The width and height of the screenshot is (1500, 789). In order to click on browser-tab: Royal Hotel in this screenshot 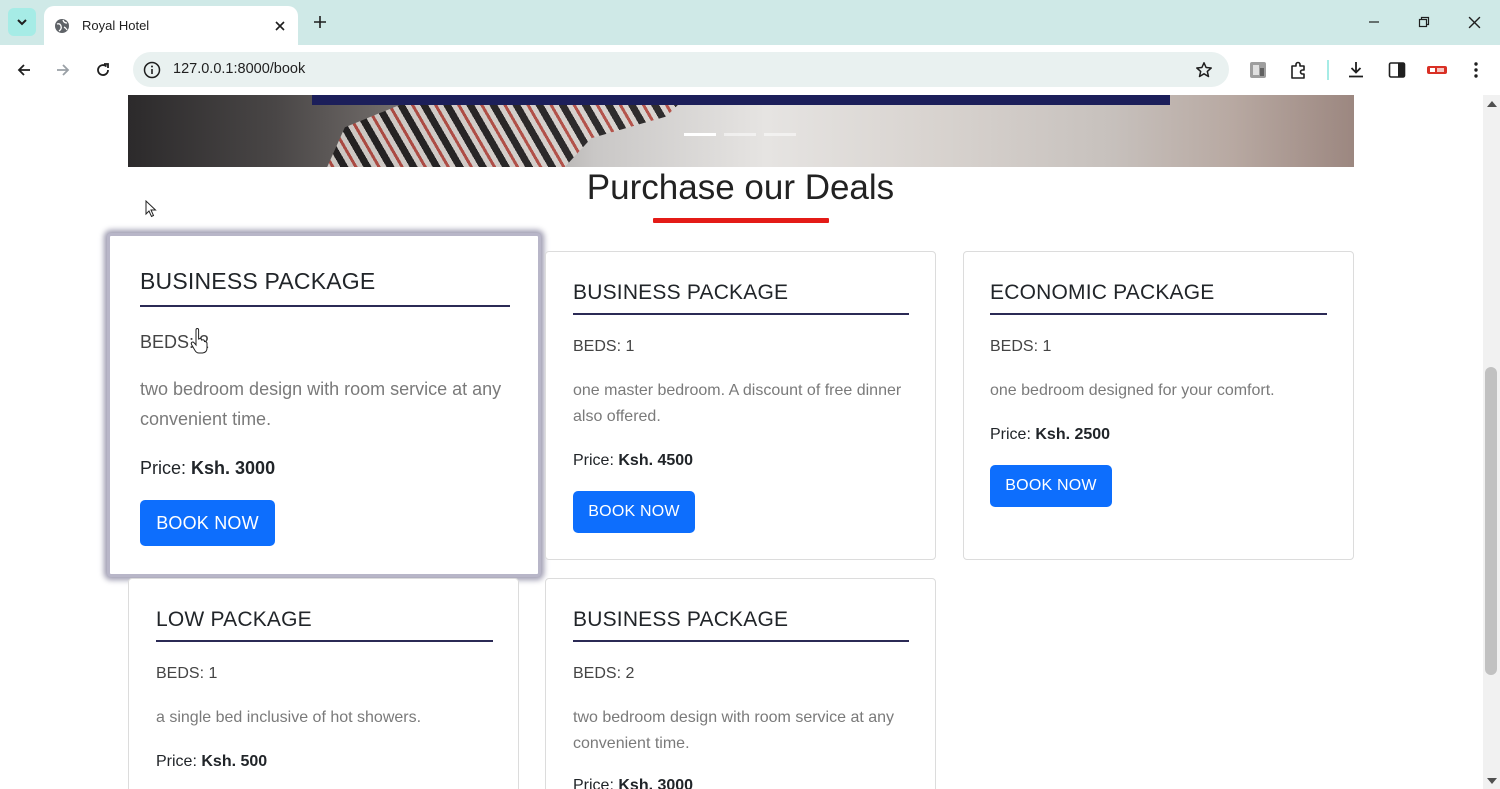, I will do `click(171, 25)`.